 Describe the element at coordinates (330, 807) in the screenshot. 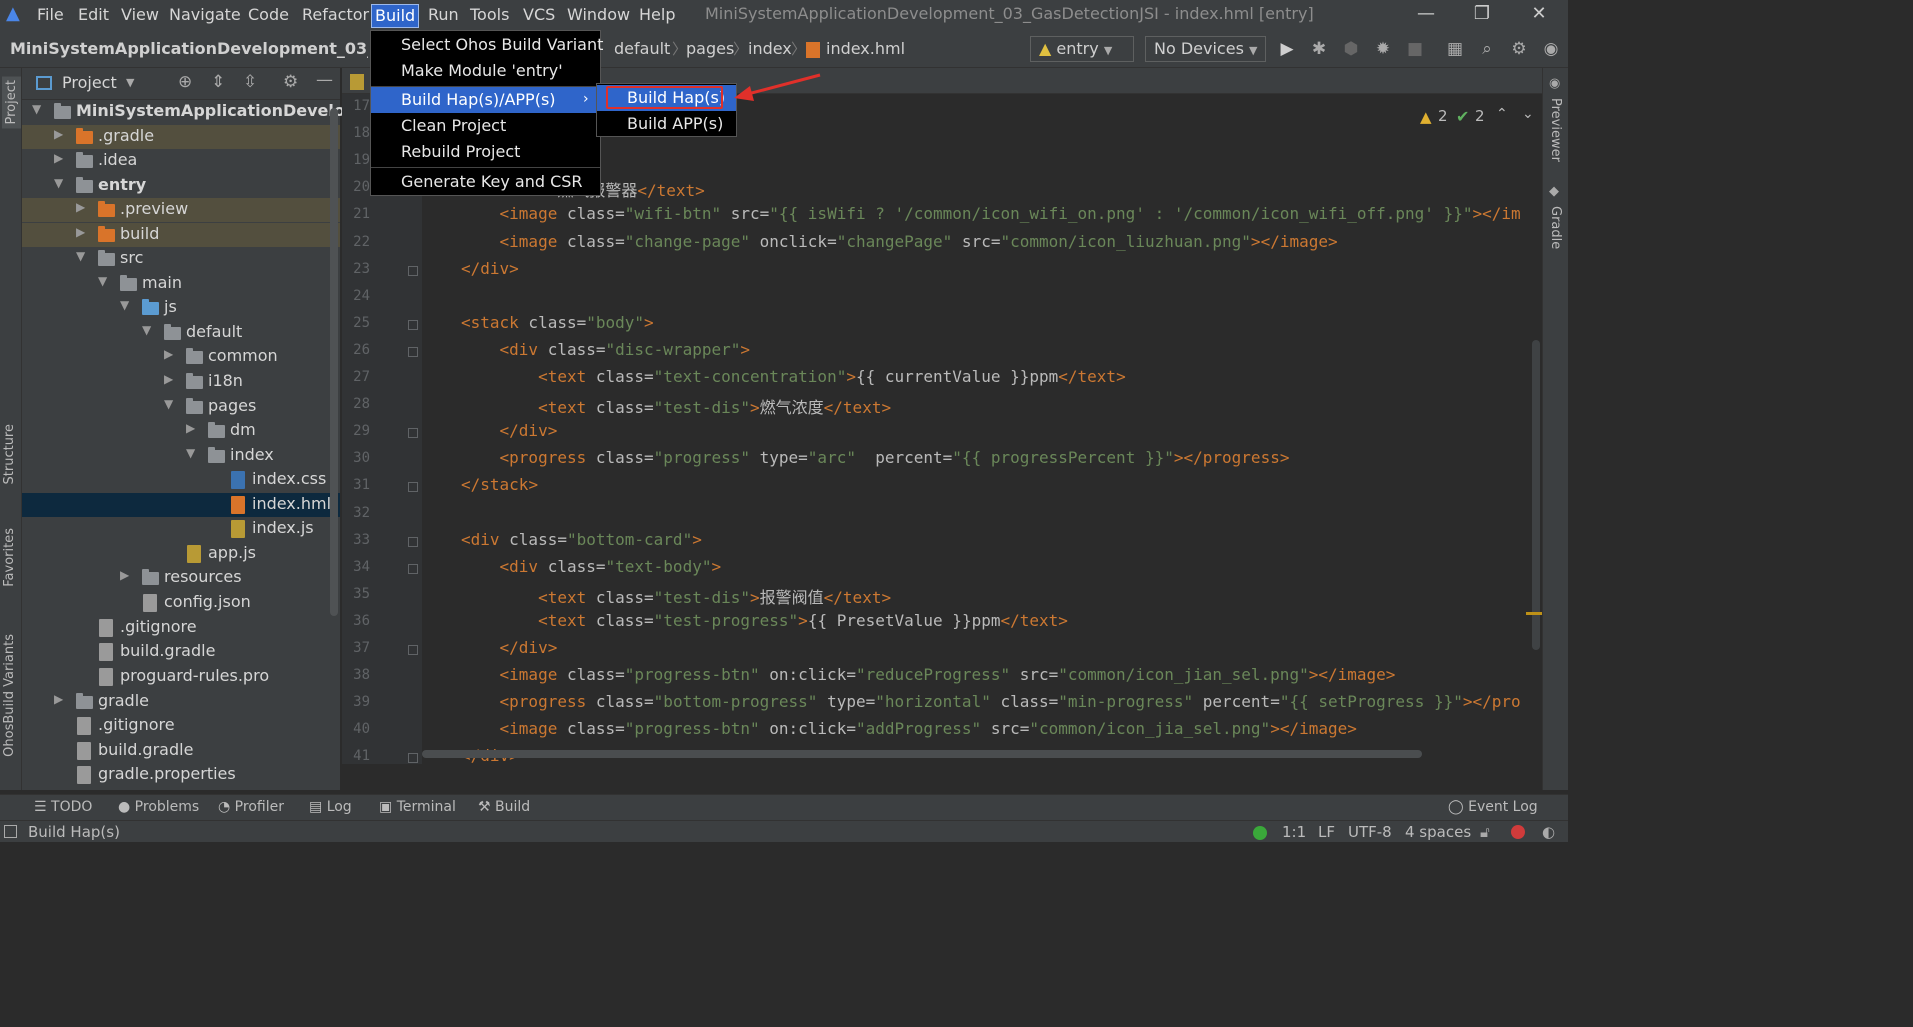

I see `tab-log: ▤ Log` at that location.